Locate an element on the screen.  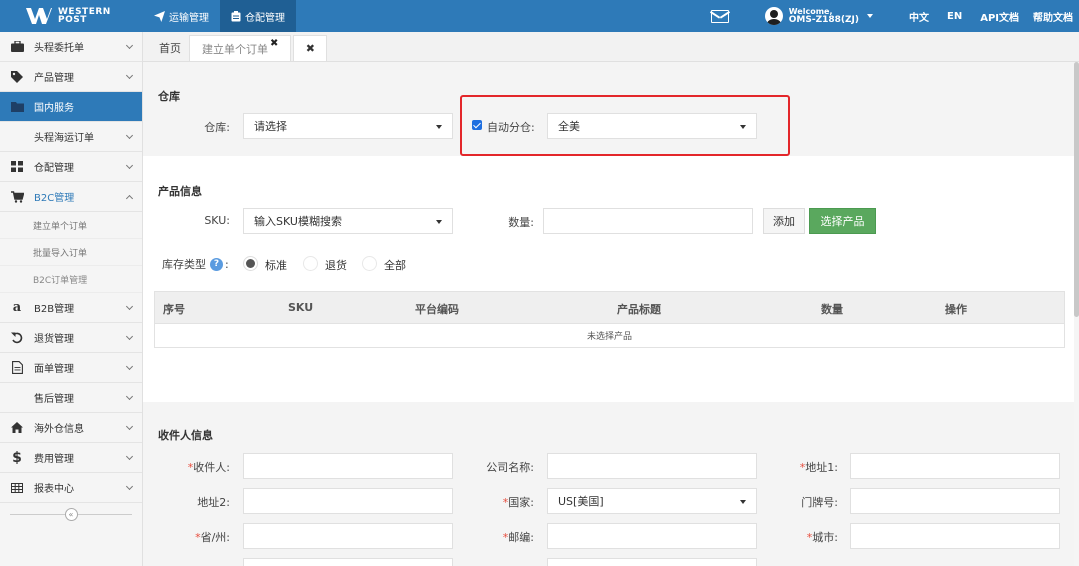
user-menu: Welcome, OMS-Z188(ZJ) is located at coordinates (818, 16).